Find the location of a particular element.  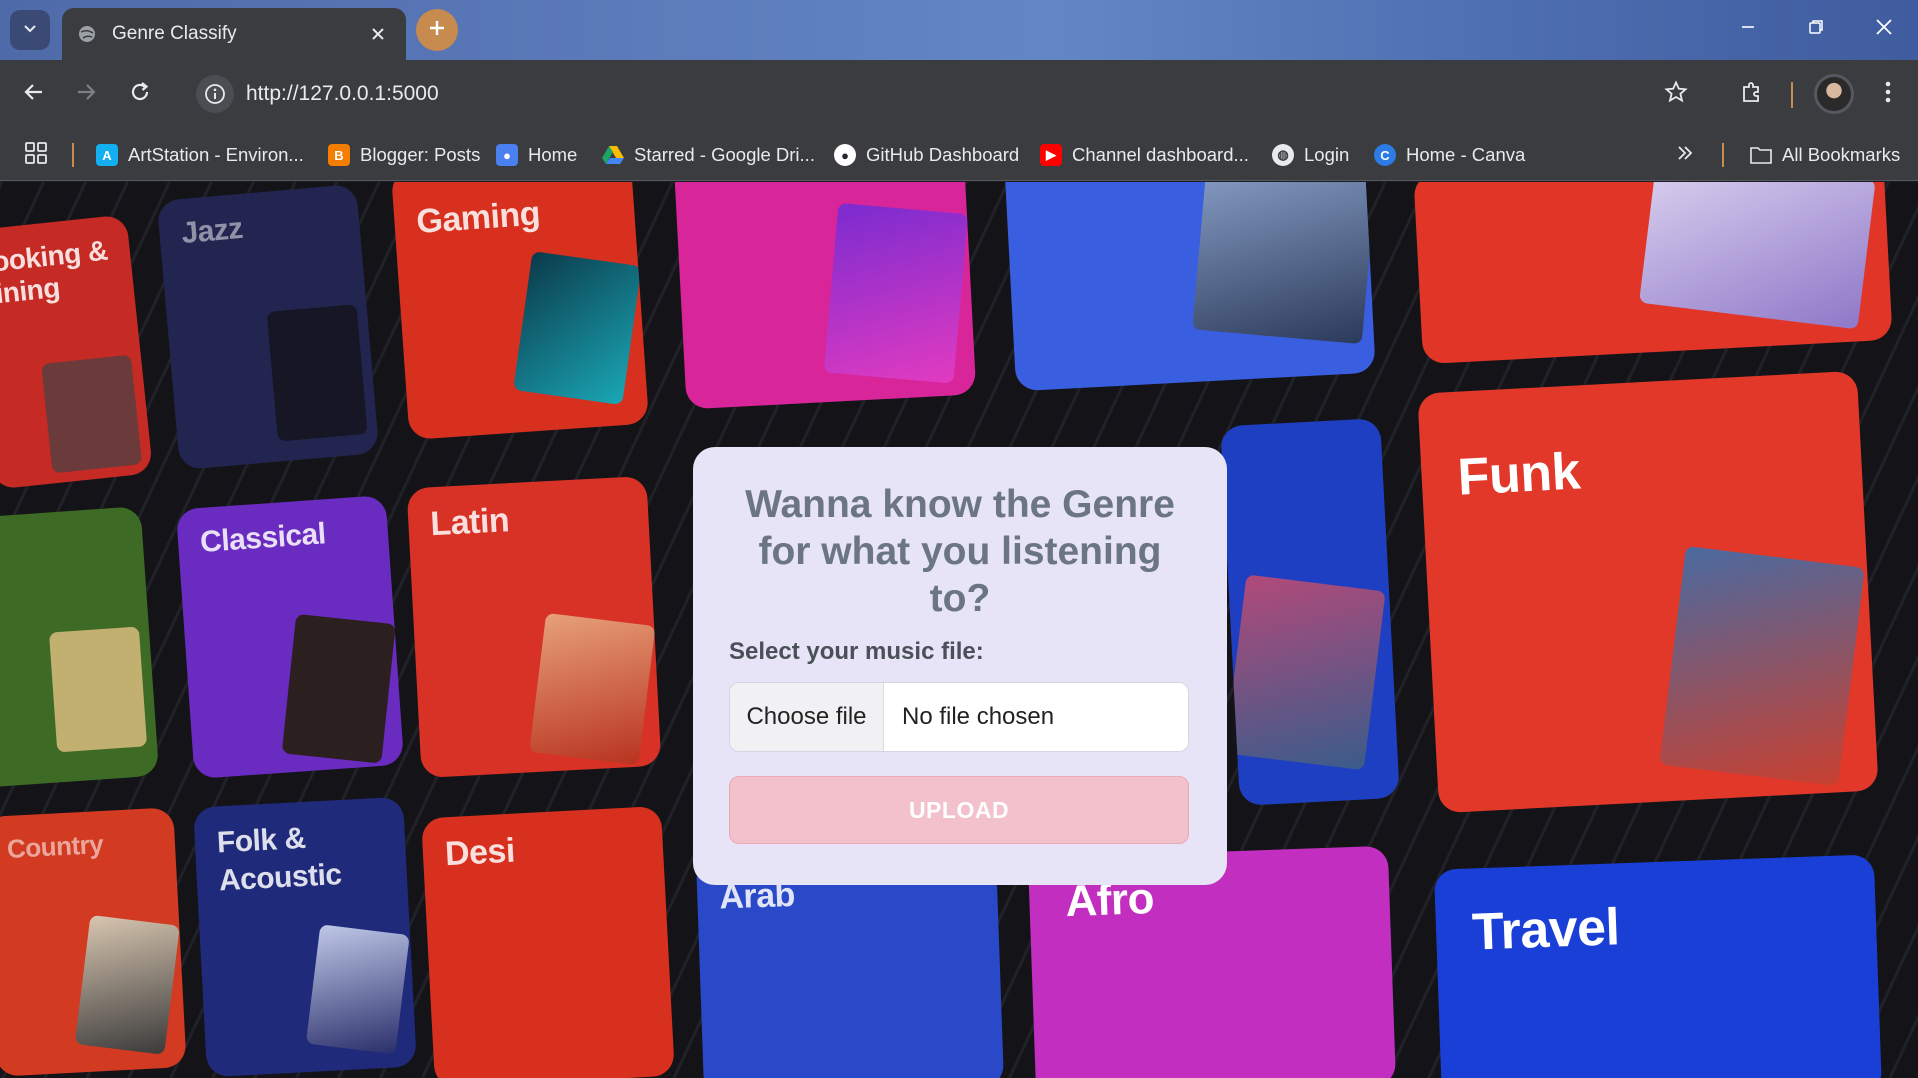

plus-icon is located at coordinates (437, 30).